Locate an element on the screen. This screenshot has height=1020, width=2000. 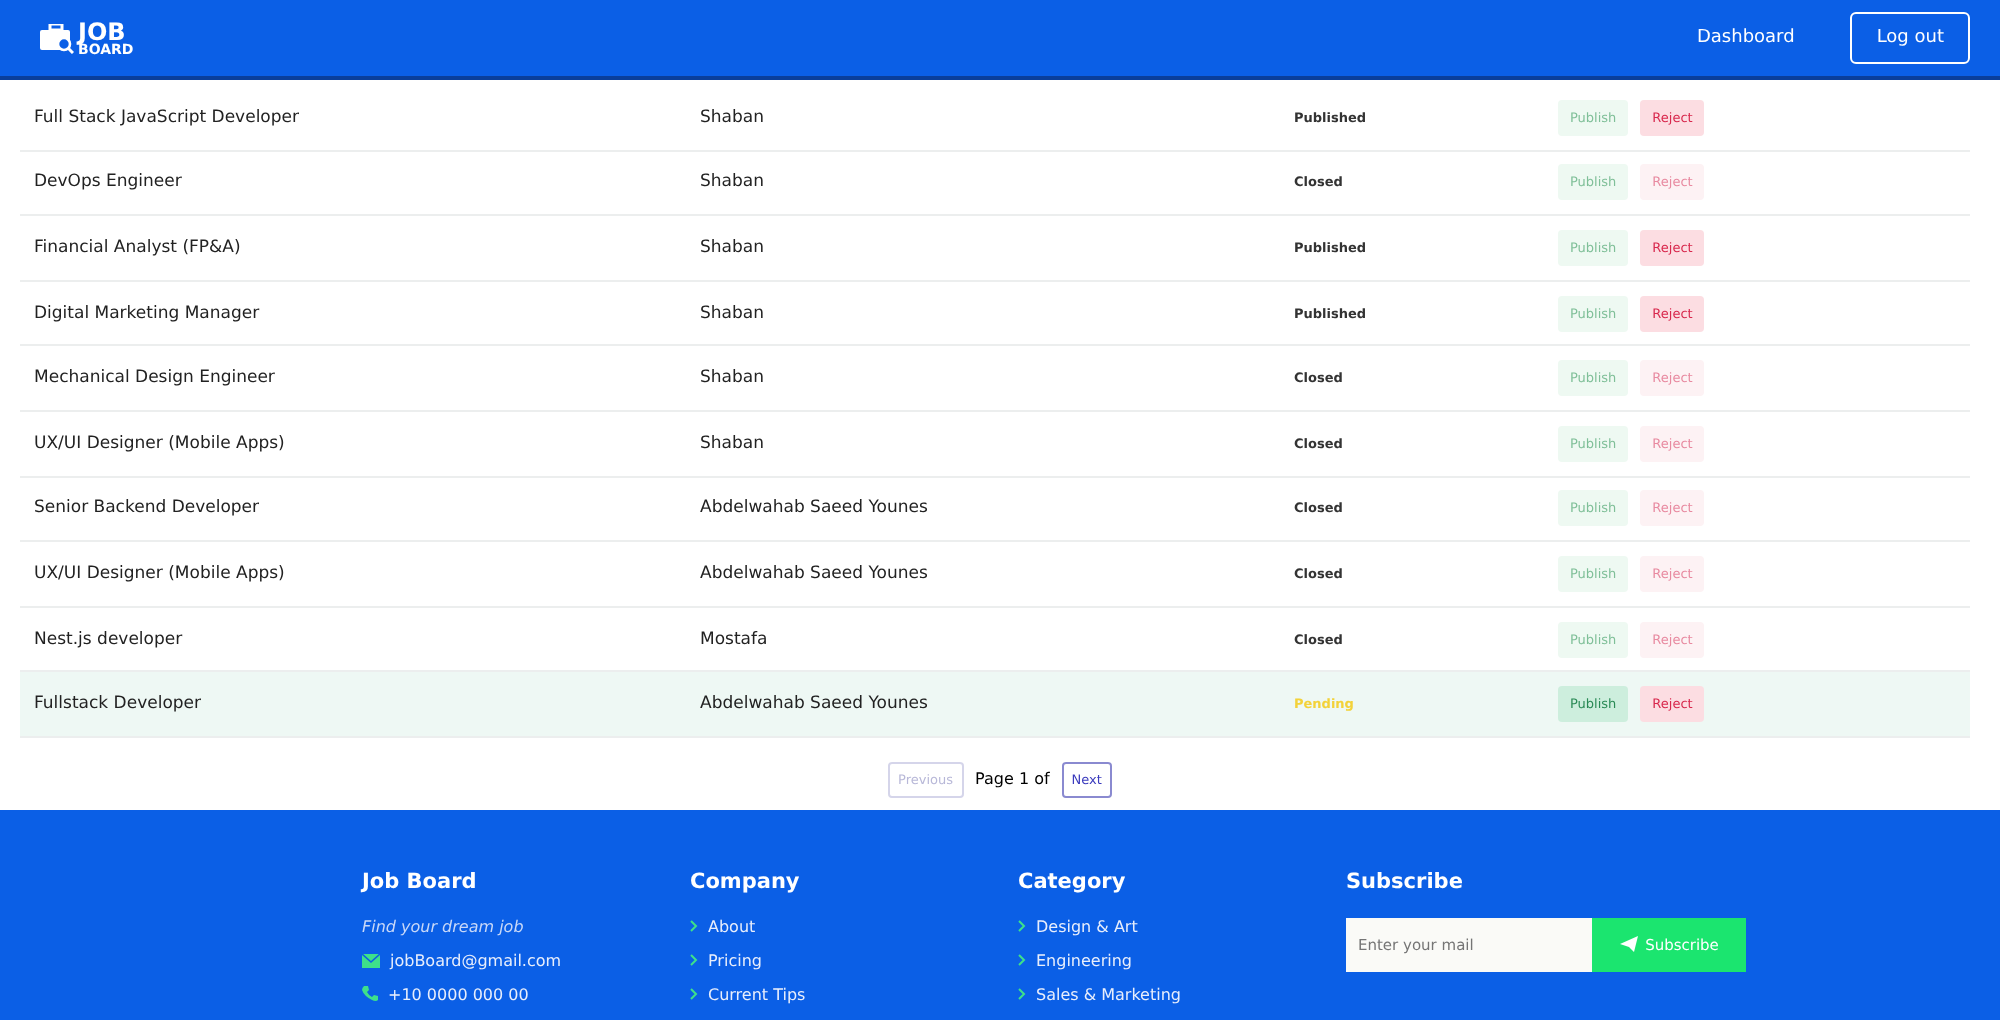
footer-heading: Job Board is located at coordinates (420, 881).